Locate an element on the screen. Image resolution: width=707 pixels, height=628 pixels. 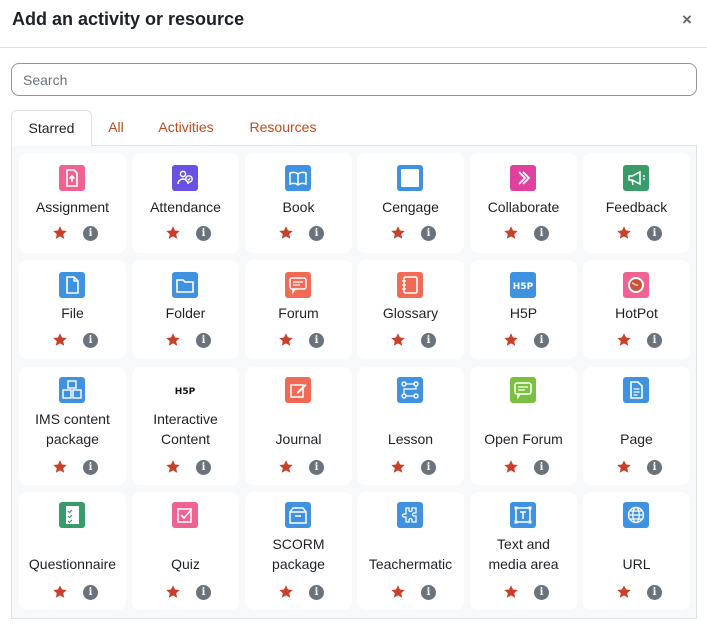
activity-item: Open Forum i is located at coordinates (523, 426).